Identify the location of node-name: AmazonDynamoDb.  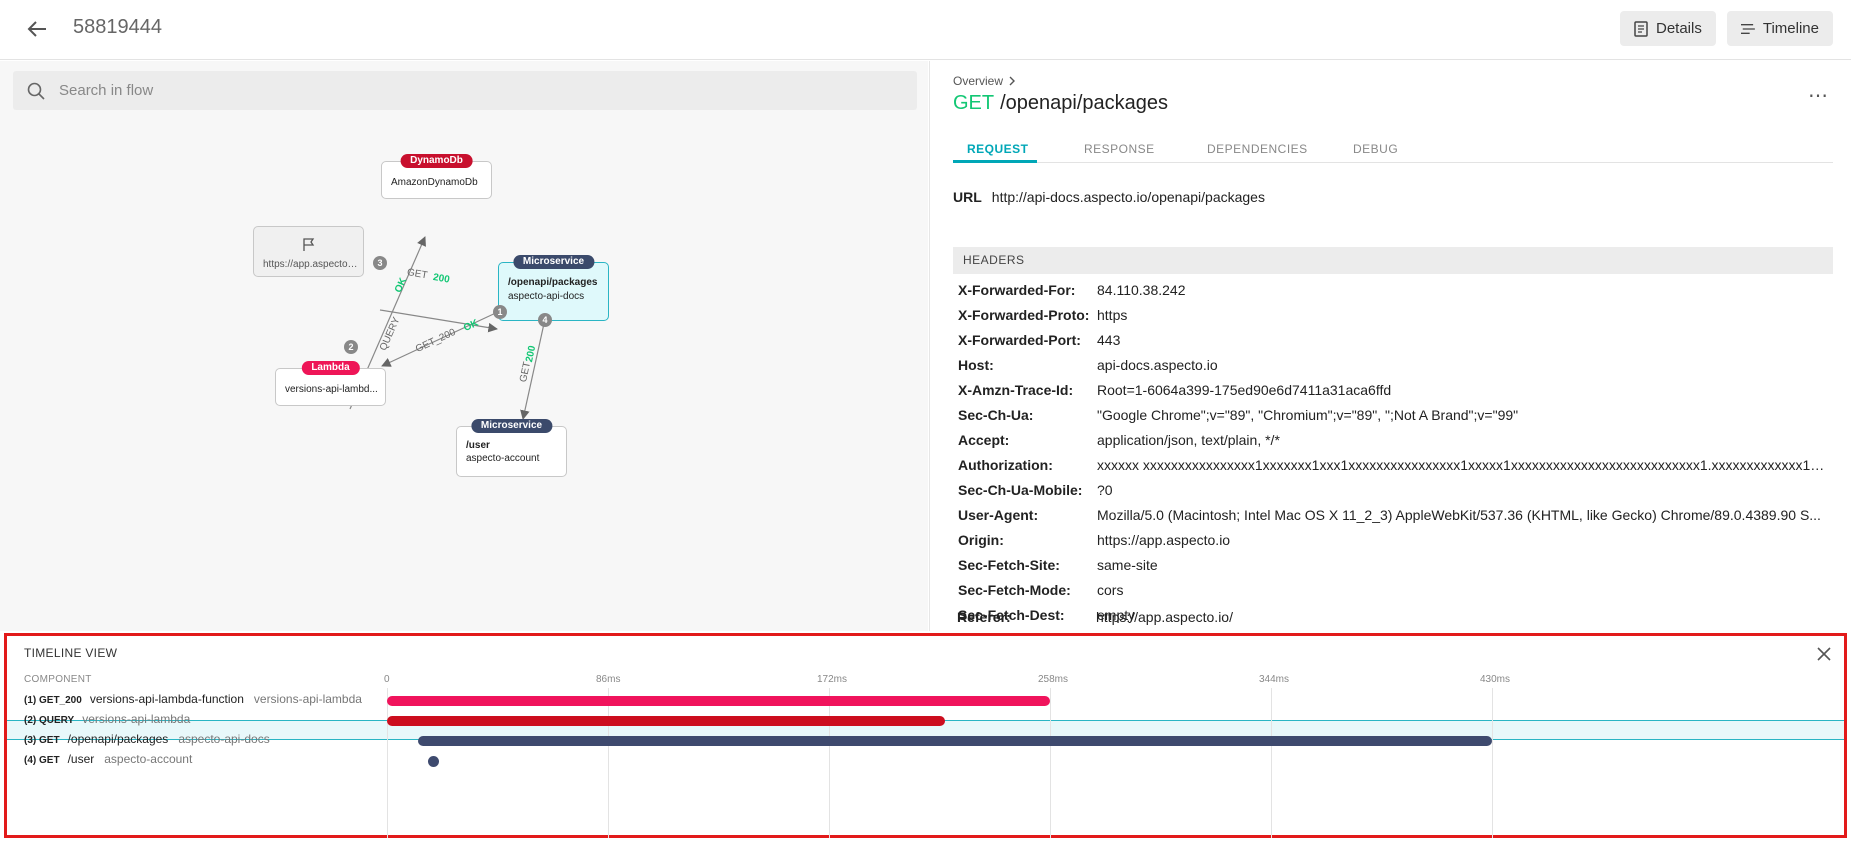
(434, 182).